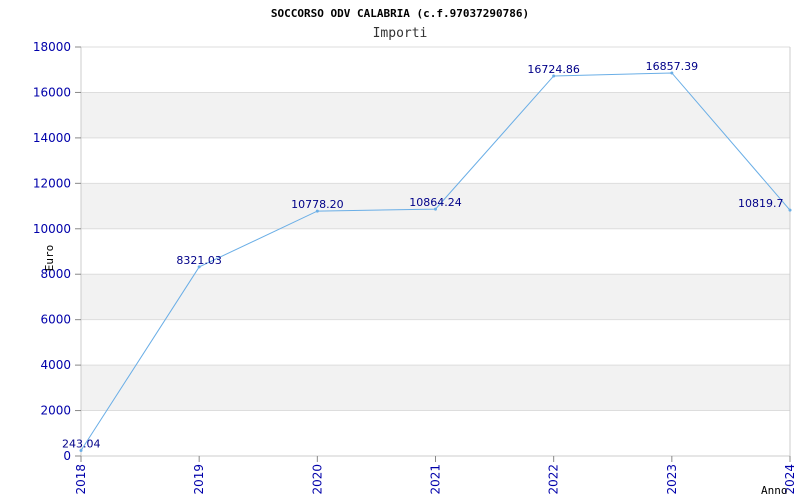  I want to click on chart-subtitle: Importi, so click(400, 33).